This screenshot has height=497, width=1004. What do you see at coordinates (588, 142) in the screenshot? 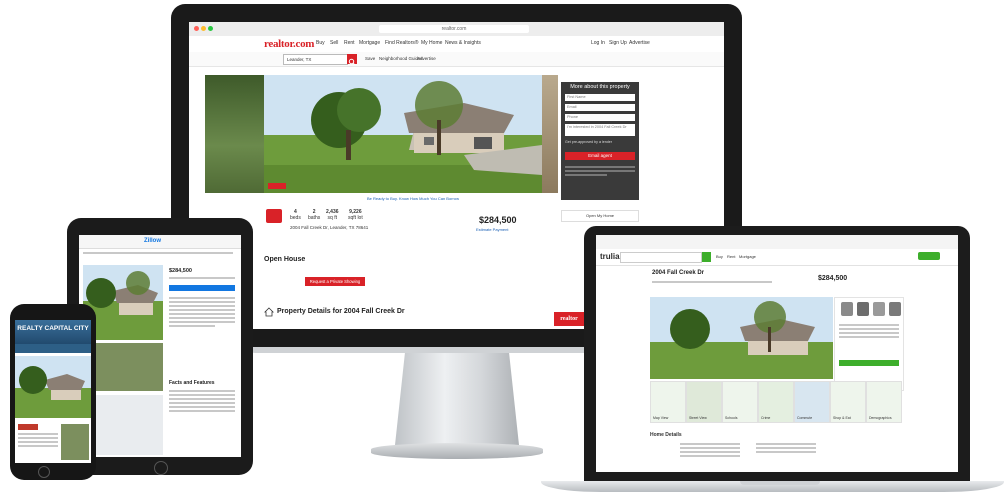
I see `preapproval-checkbox: Get pre-approved by a lender` at bounding box center [588, 142].